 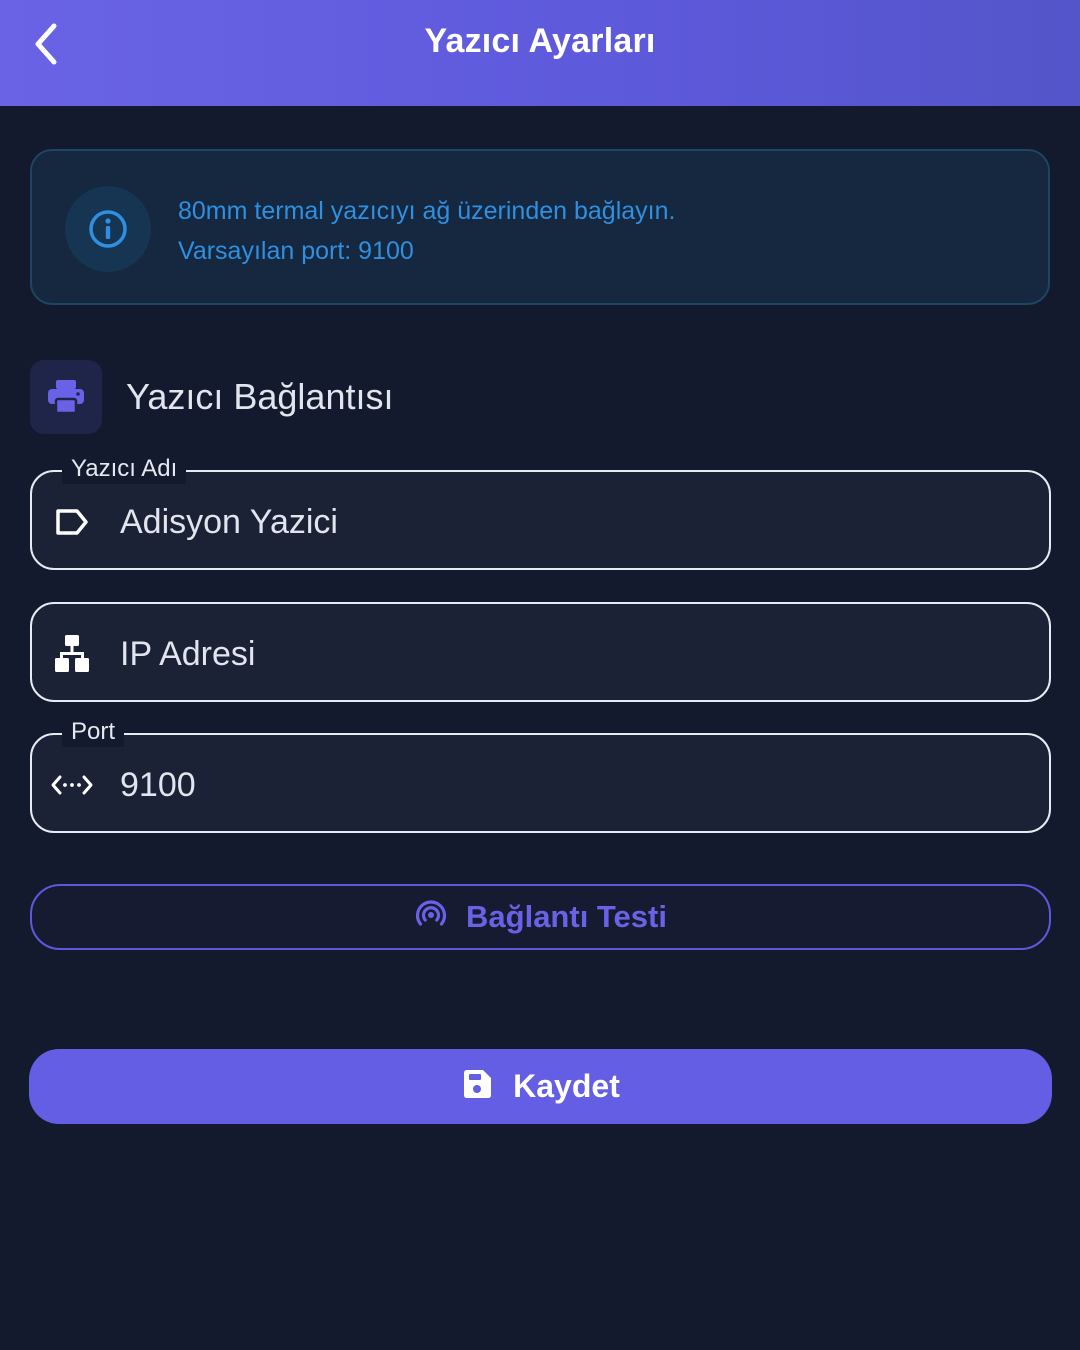 What do you see at coordinates (570, 785) in the screenshot?
I see `port-input` at bounding box center [570, 785].